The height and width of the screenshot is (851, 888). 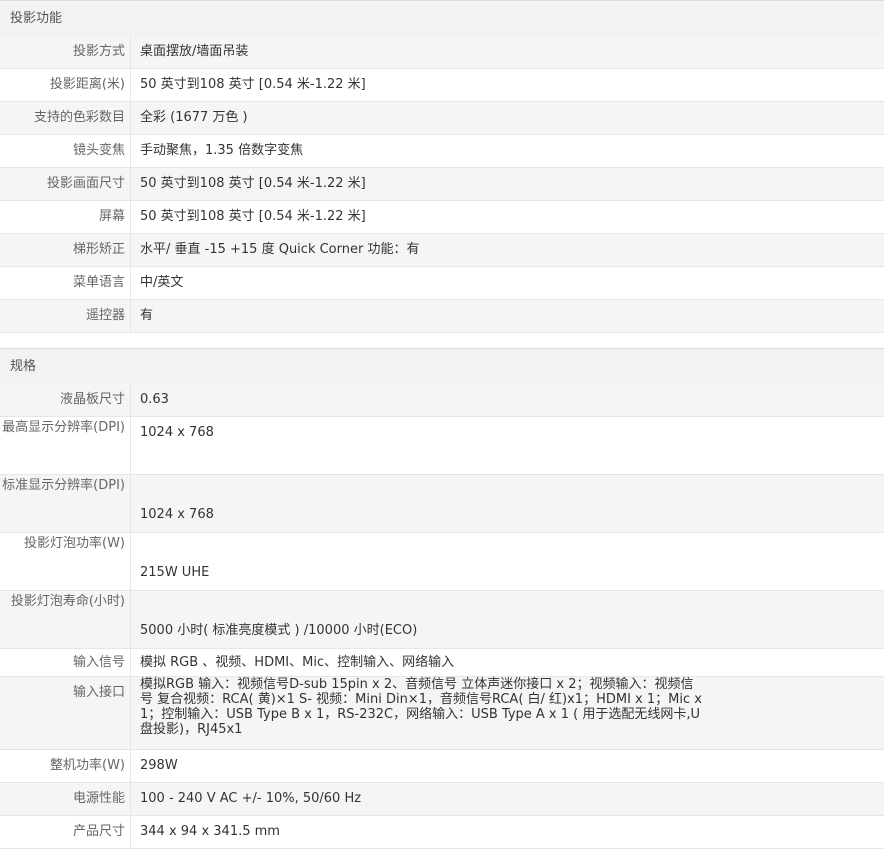 What do you see at coordinates (65, 52) in the screenshot?
I see `row-label: 投影方式` at bounding box center [65, 52].